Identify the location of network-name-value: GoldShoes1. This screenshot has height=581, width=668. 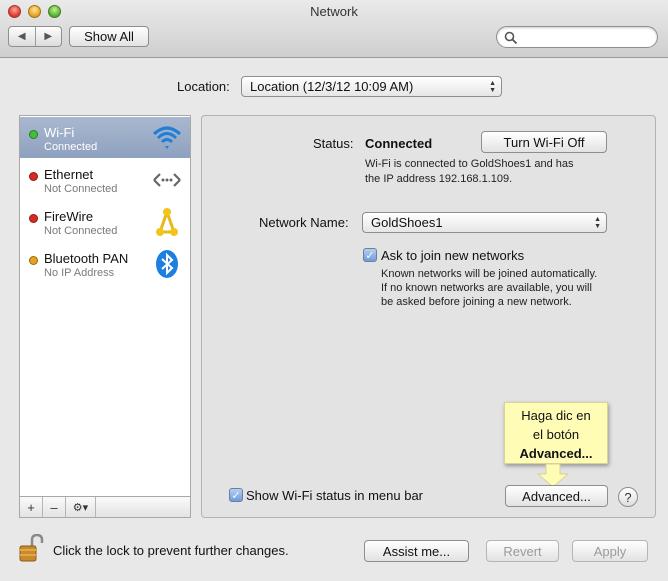
(407, 222).